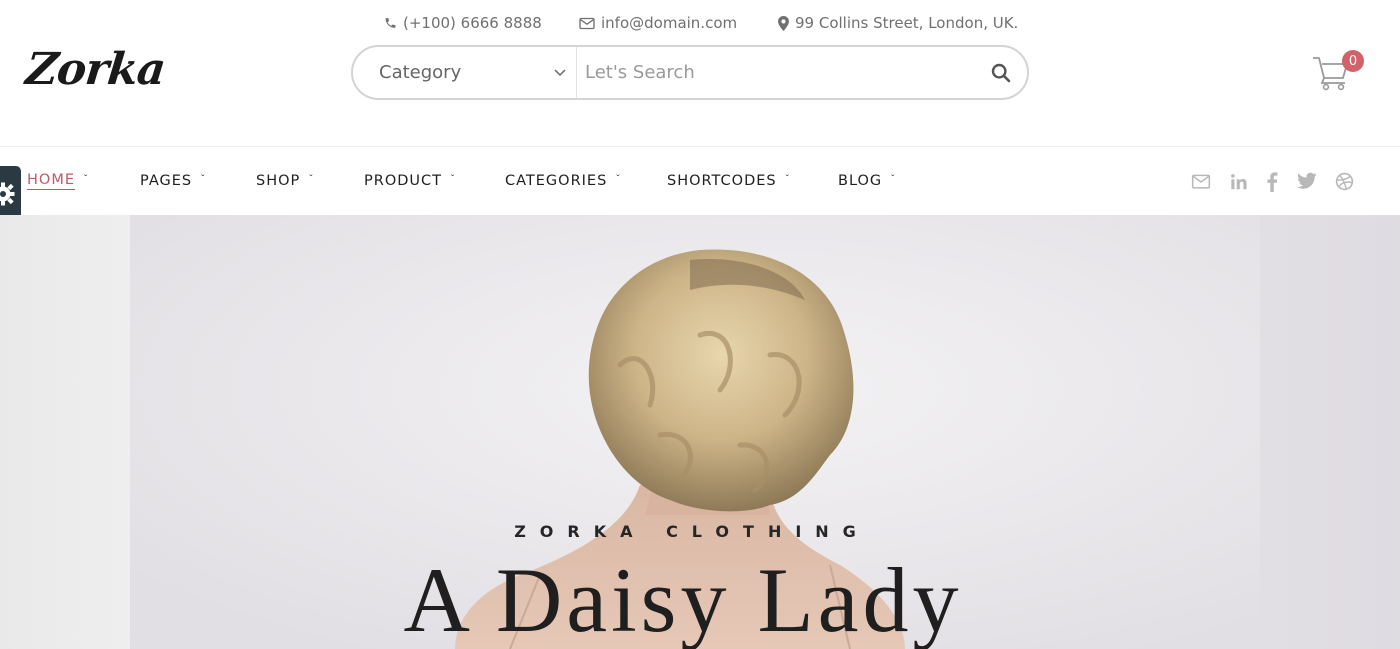 This screenshot has height=649, width=1400. Describe the element at coordinates (1339, 71) in the screenshot. I see `cart-button: 0` at that location.